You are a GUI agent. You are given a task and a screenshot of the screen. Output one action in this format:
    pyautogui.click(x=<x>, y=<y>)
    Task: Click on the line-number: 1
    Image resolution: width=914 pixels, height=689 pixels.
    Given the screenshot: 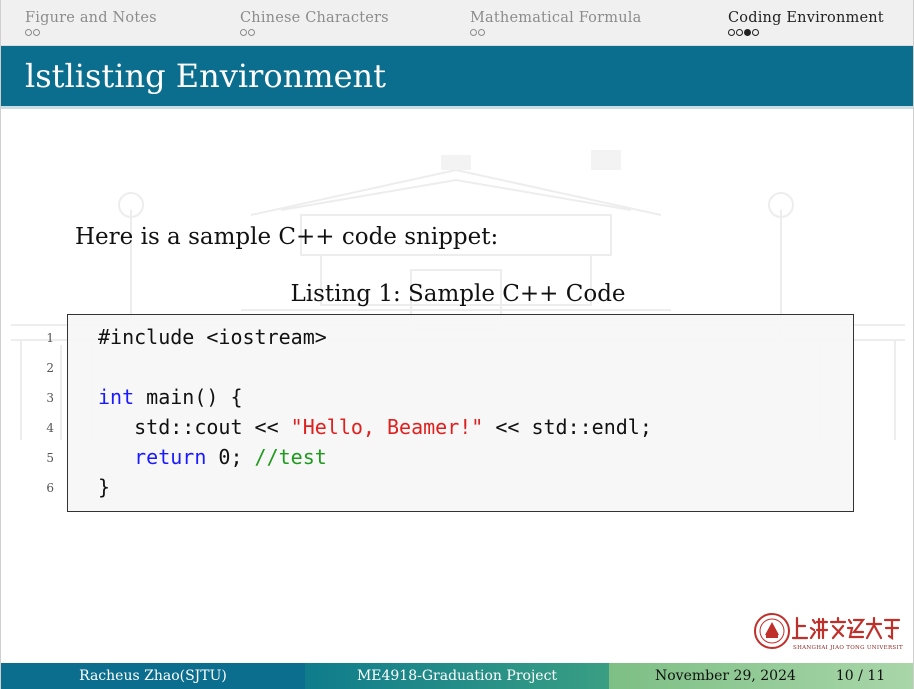 What is the action you would take?
    pyautogui.click(x=50, y=338)
    